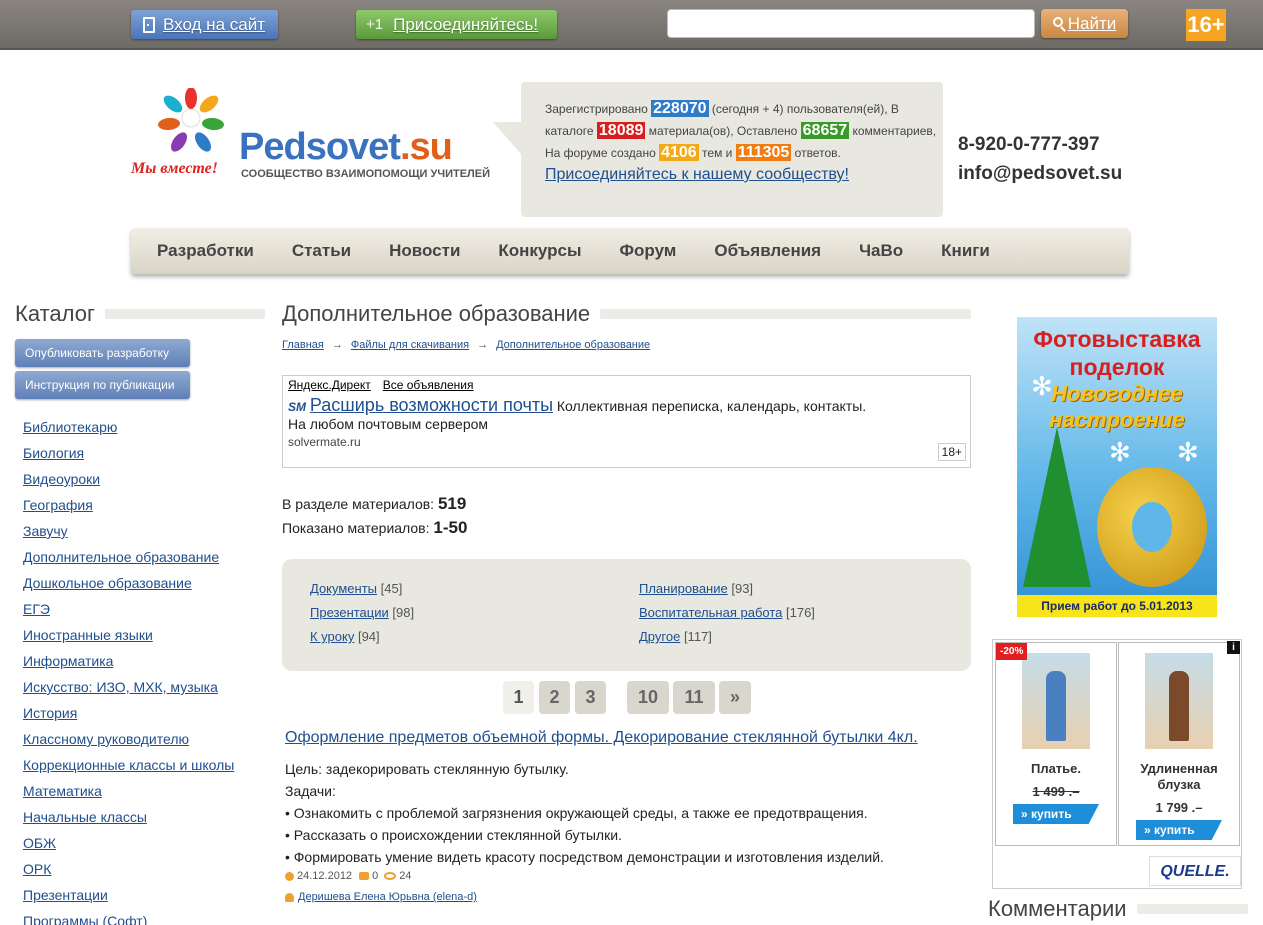 The width and height of the screenshot is (1263, 925). What do you see at coordinates (697, 174) in the screenshot?
I see `join-community-link: Присоединяйтесь к нашему сообществу!` at bounding box center [697, 174].